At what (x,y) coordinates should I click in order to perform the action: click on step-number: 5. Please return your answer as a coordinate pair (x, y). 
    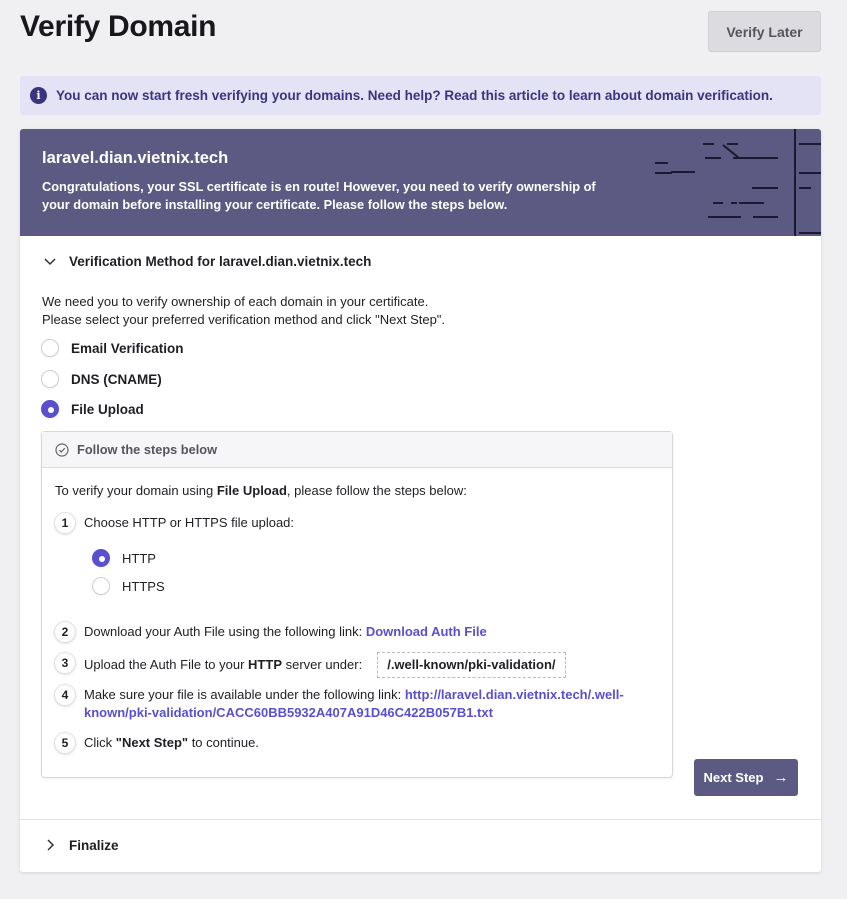
    Looking at the image, I should click on (65, 743).